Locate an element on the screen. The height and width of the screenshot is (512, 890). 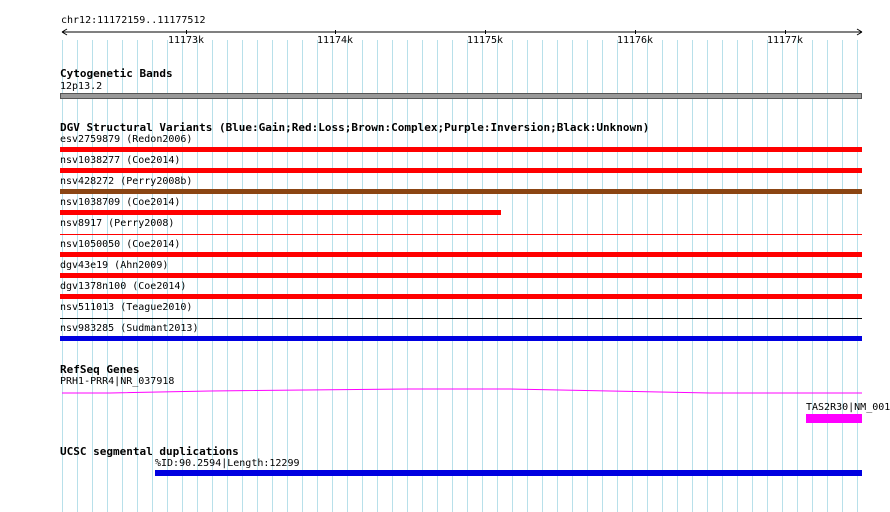
ruler-axis is located at coordinates (462, 32).